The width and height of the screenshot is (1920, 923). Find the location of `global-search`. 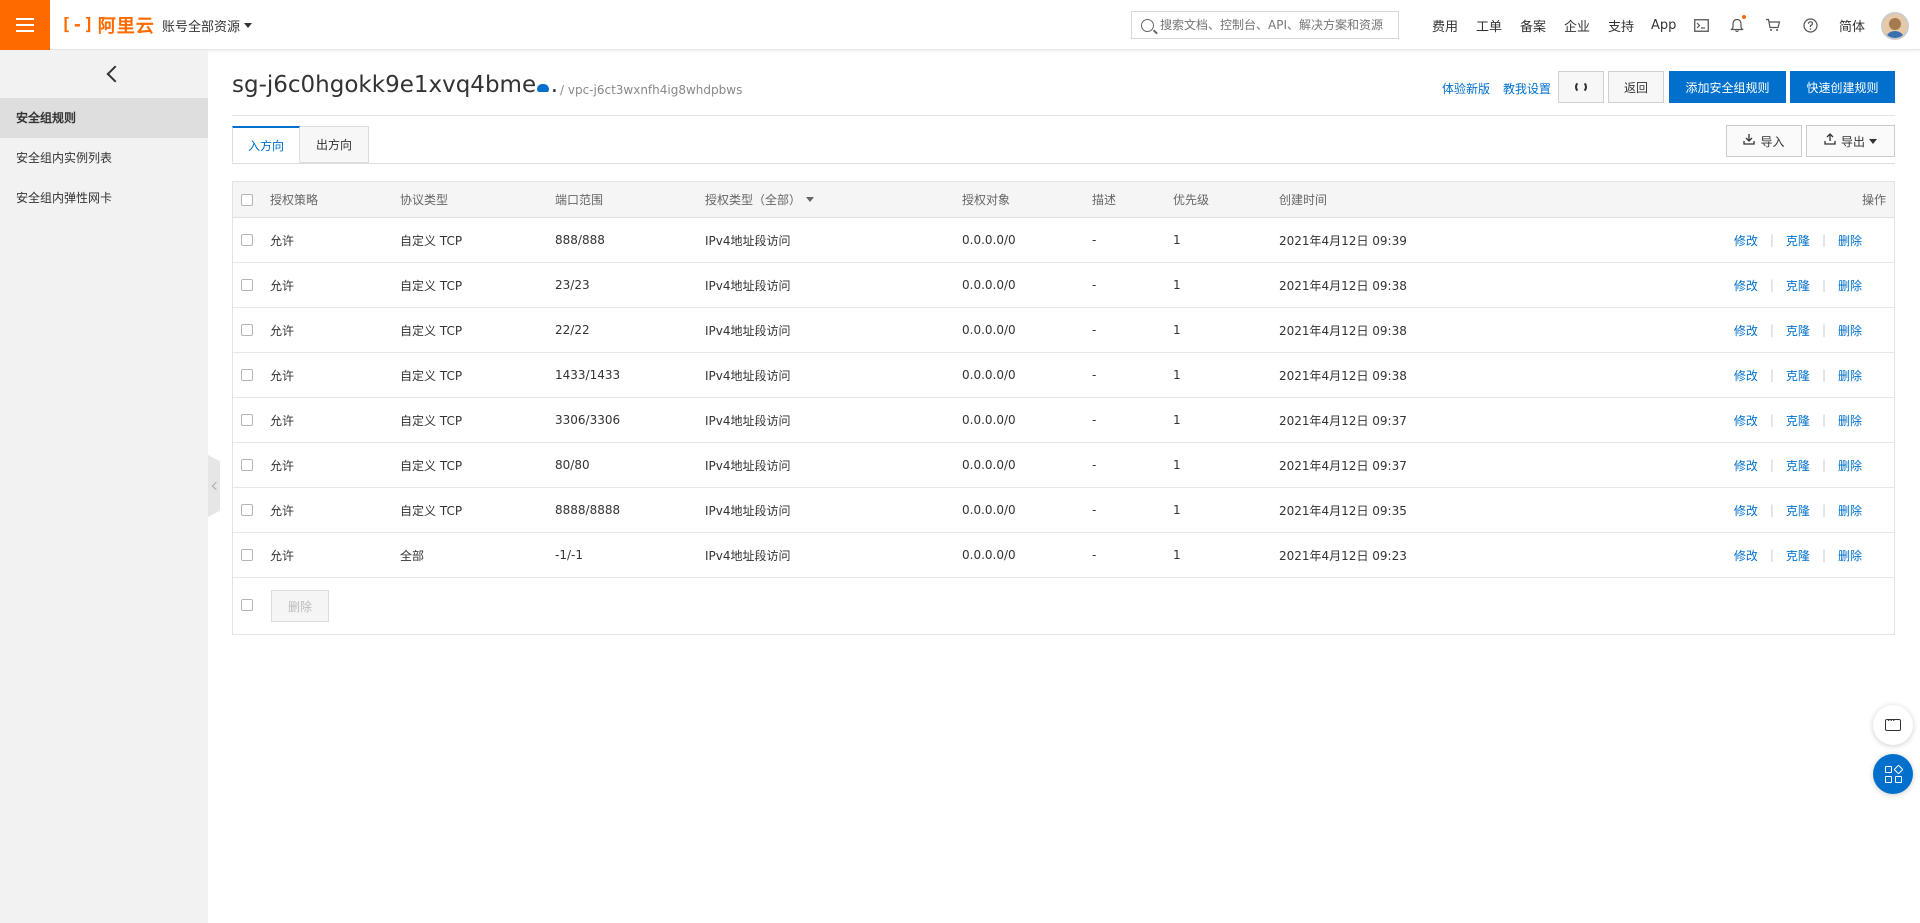

global-search is located at coordinates (1265, 25).